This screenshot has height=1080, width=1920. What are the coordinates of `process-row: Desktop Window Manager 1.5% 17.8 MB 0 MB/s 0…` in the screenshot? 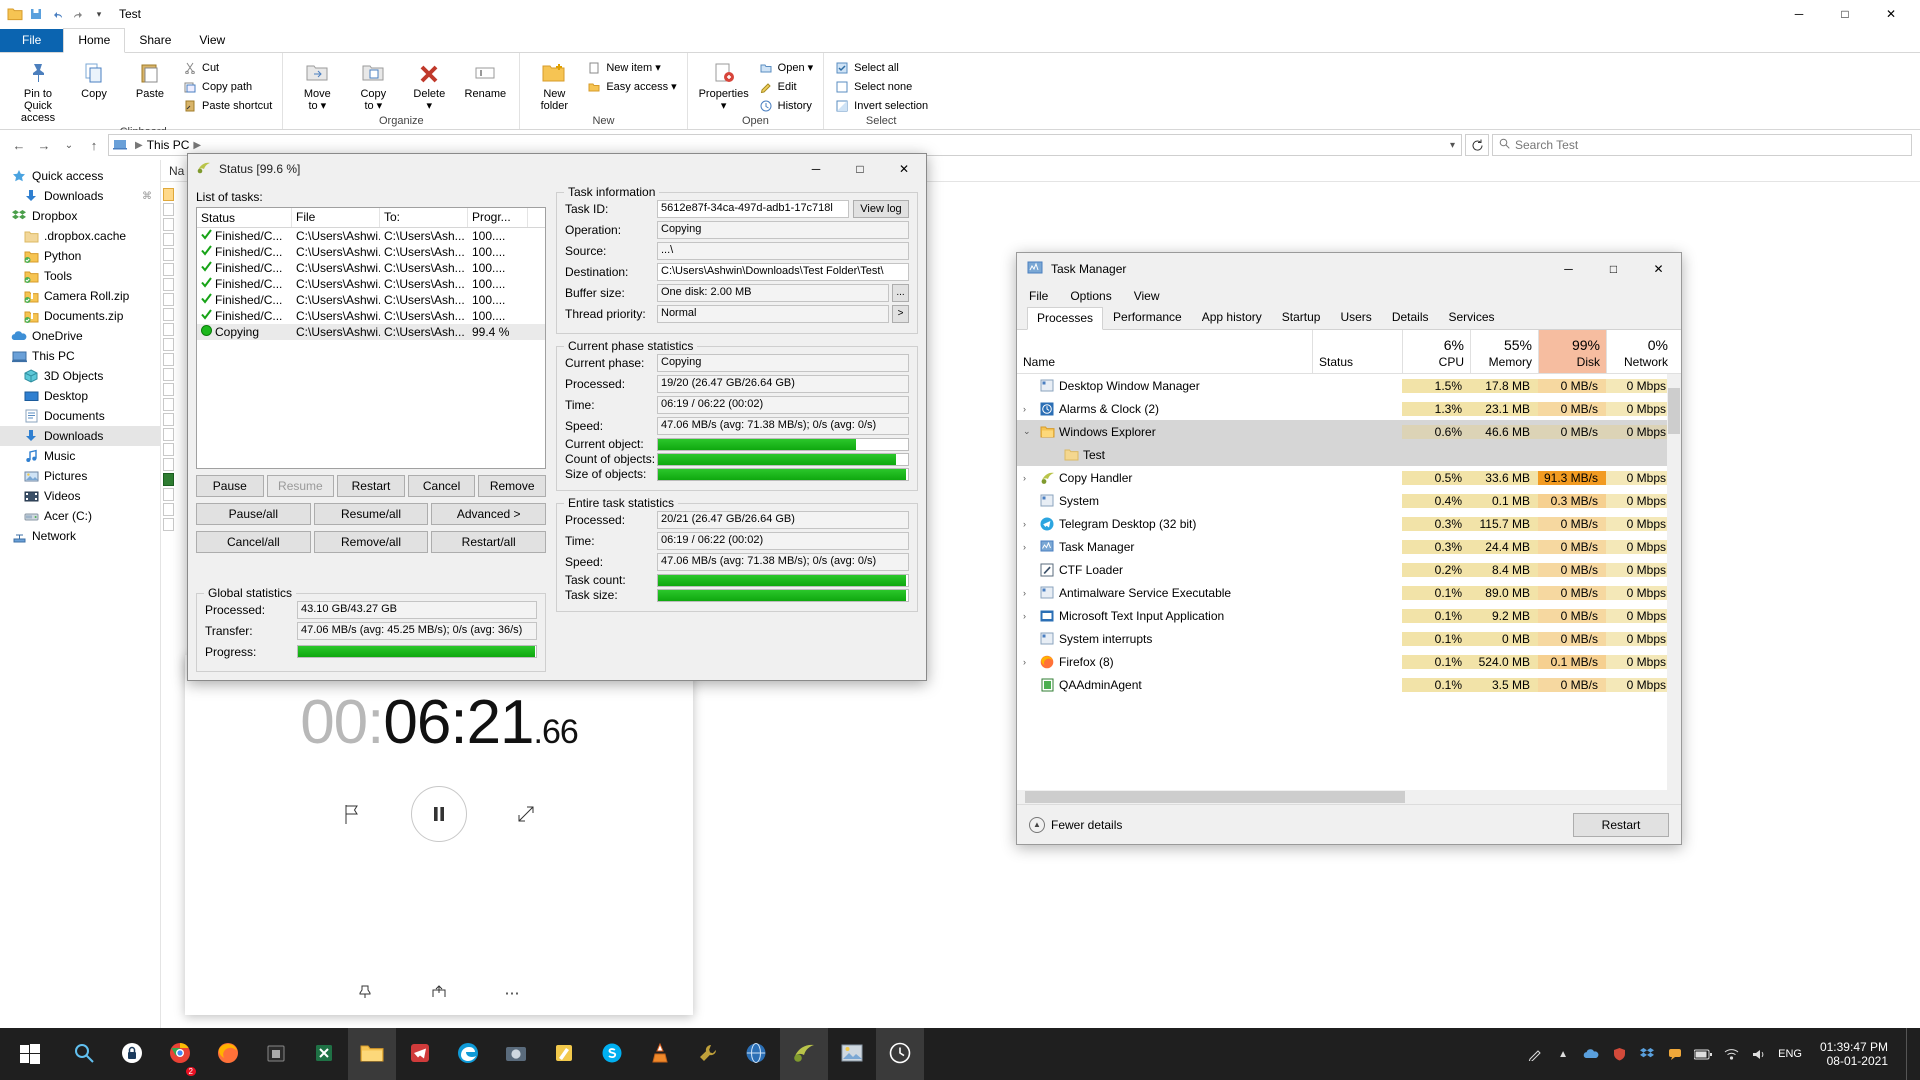 It's located at (1349, 385).